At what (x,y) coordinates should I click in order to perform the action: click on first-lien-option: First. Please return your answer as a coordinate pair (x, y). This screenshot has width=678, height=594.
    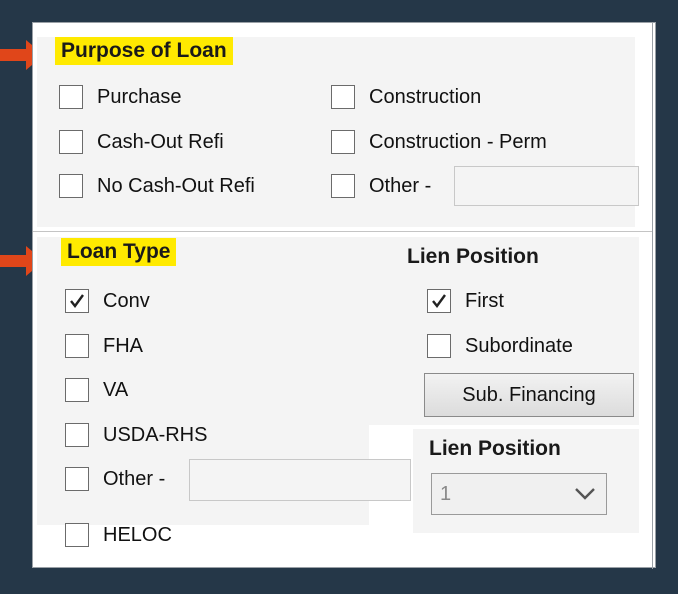
    Looking at the image, I should click on (465, 301).